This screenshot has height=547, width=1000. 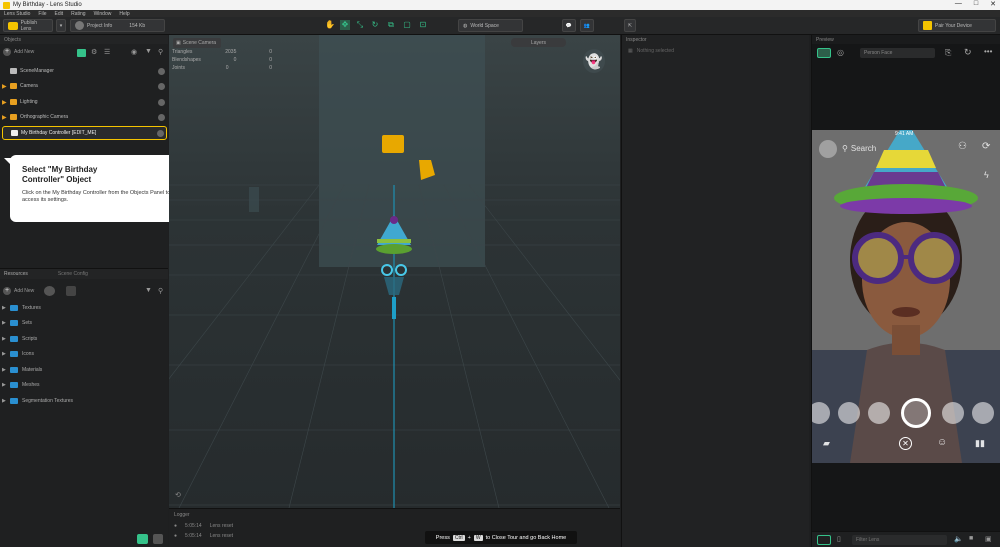 I want to click on maximize-button: □, so click(x=976, y=4).